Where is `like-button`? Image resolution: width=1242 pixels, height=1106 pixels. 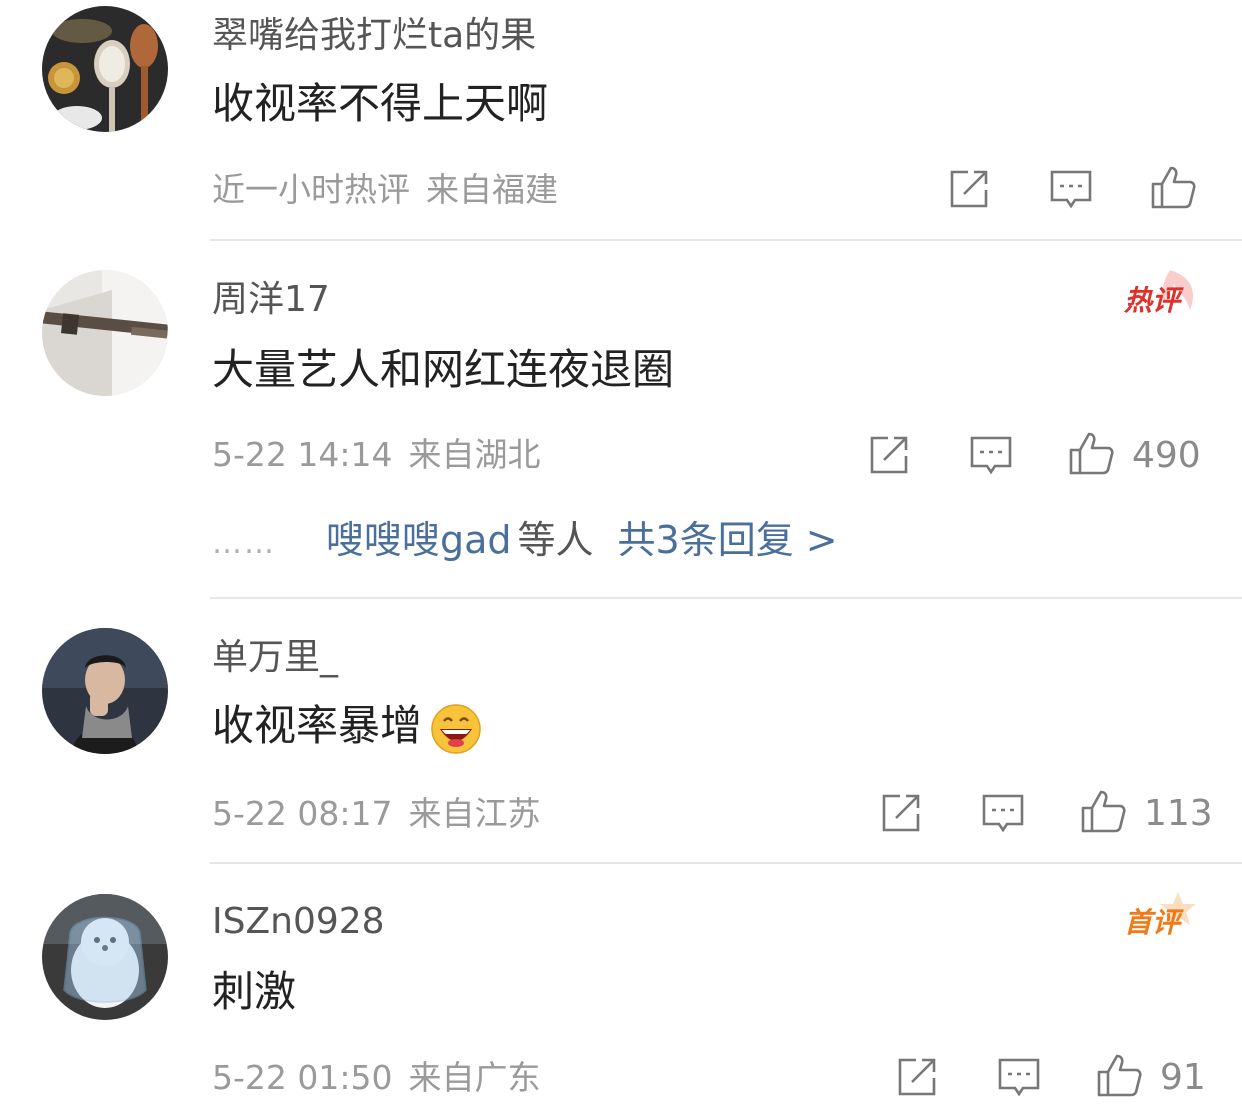
like-button is located at coordinates (1119, 1075).